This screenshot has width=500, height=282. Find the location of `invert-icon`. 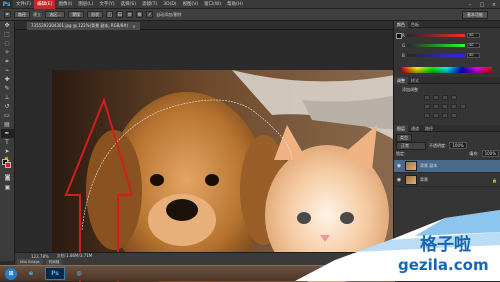

invert-icon is located at coordinates (427, 115).